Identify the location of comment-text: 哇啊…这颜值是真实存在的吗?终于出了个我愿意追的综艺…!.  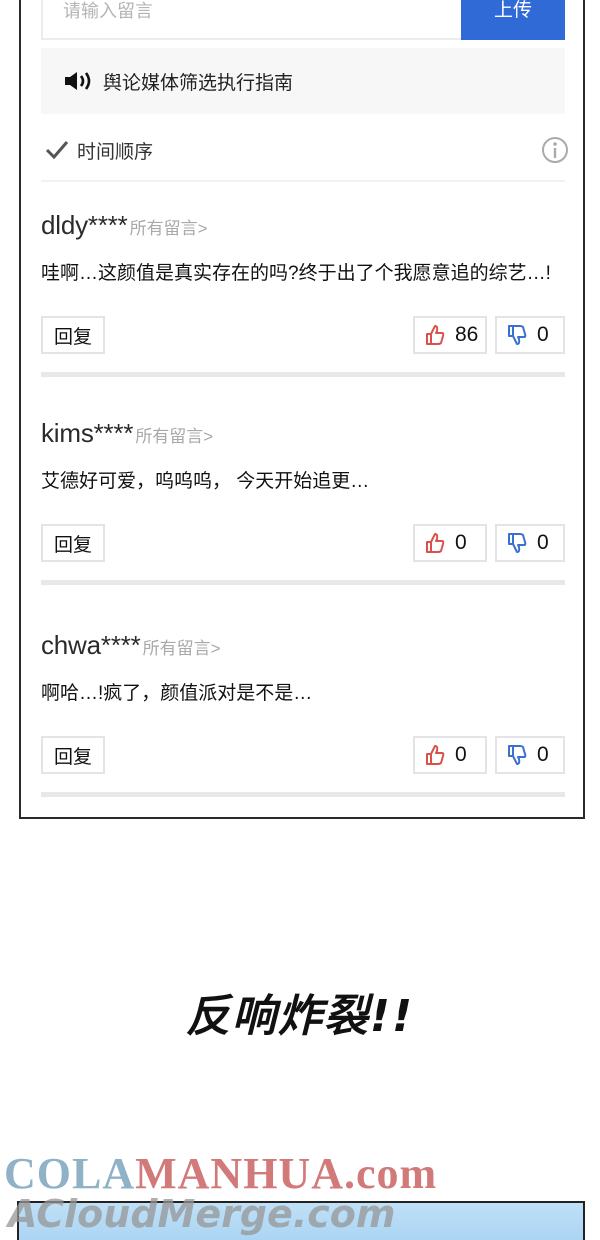
(296, 273).